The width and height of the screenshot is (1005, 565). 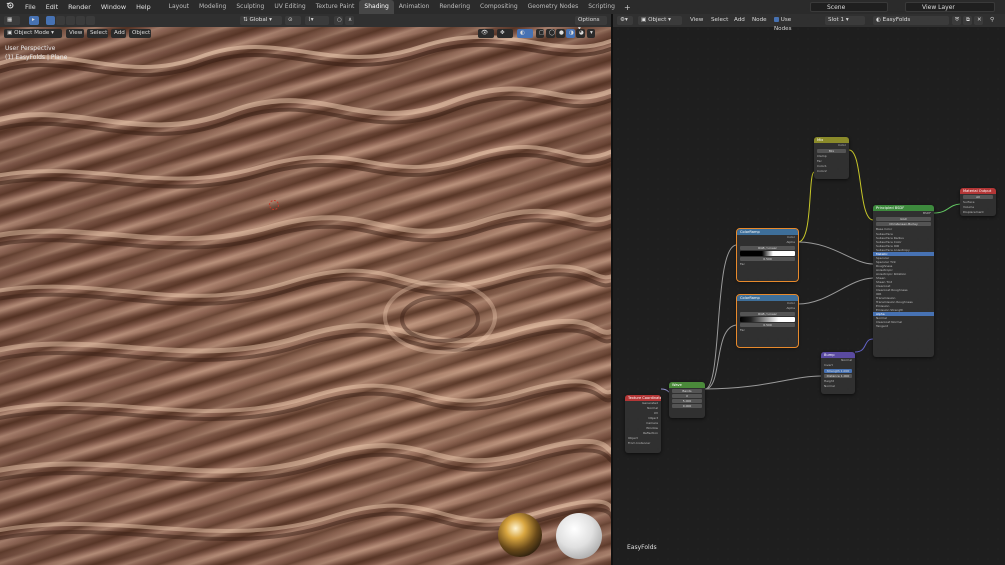 I want to click on bump-strength-field: Strength 1.000, so click(x=838, y=371).